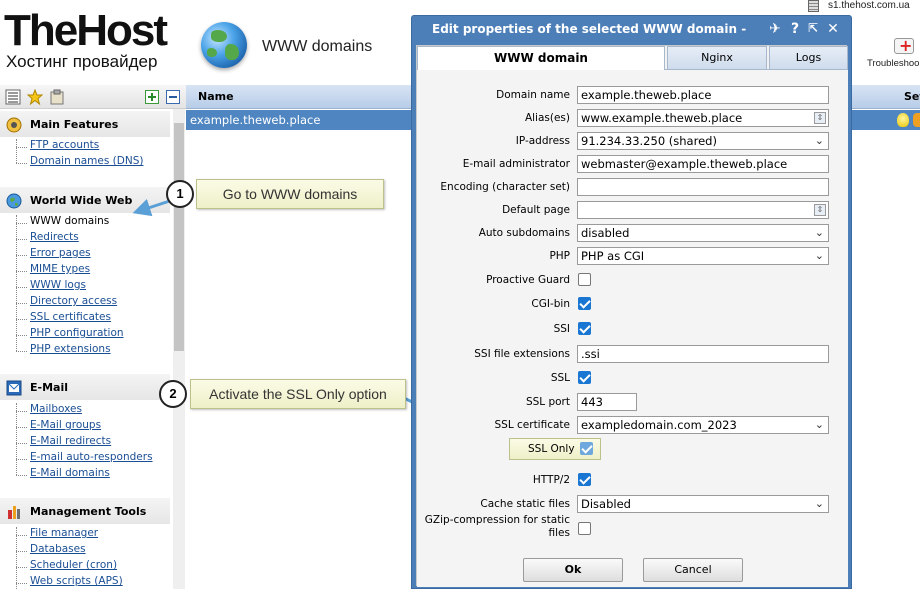 This screenshot has width=920, height=589. I want to click on row-encoding: Encoding (character set), so click(632, 188).